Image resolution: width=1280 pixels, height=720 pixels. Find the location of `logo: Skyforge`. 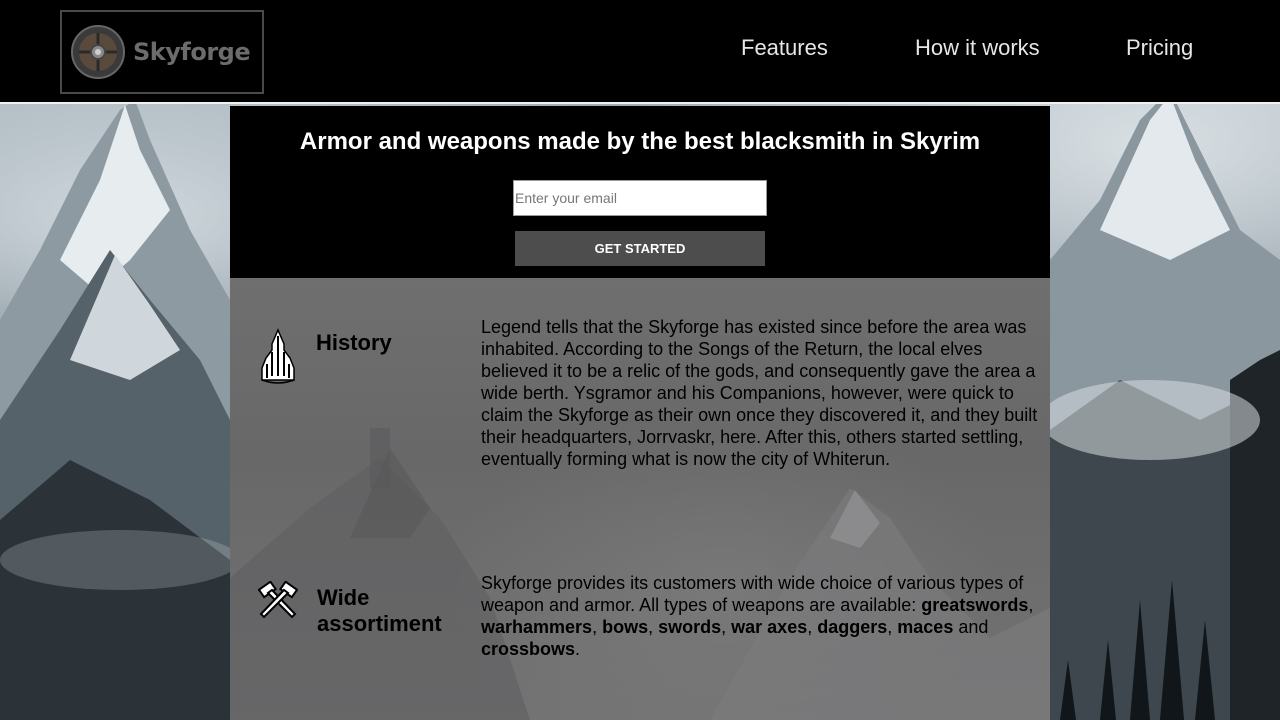

logo: Skyforge is located at coordinates (162, 52).